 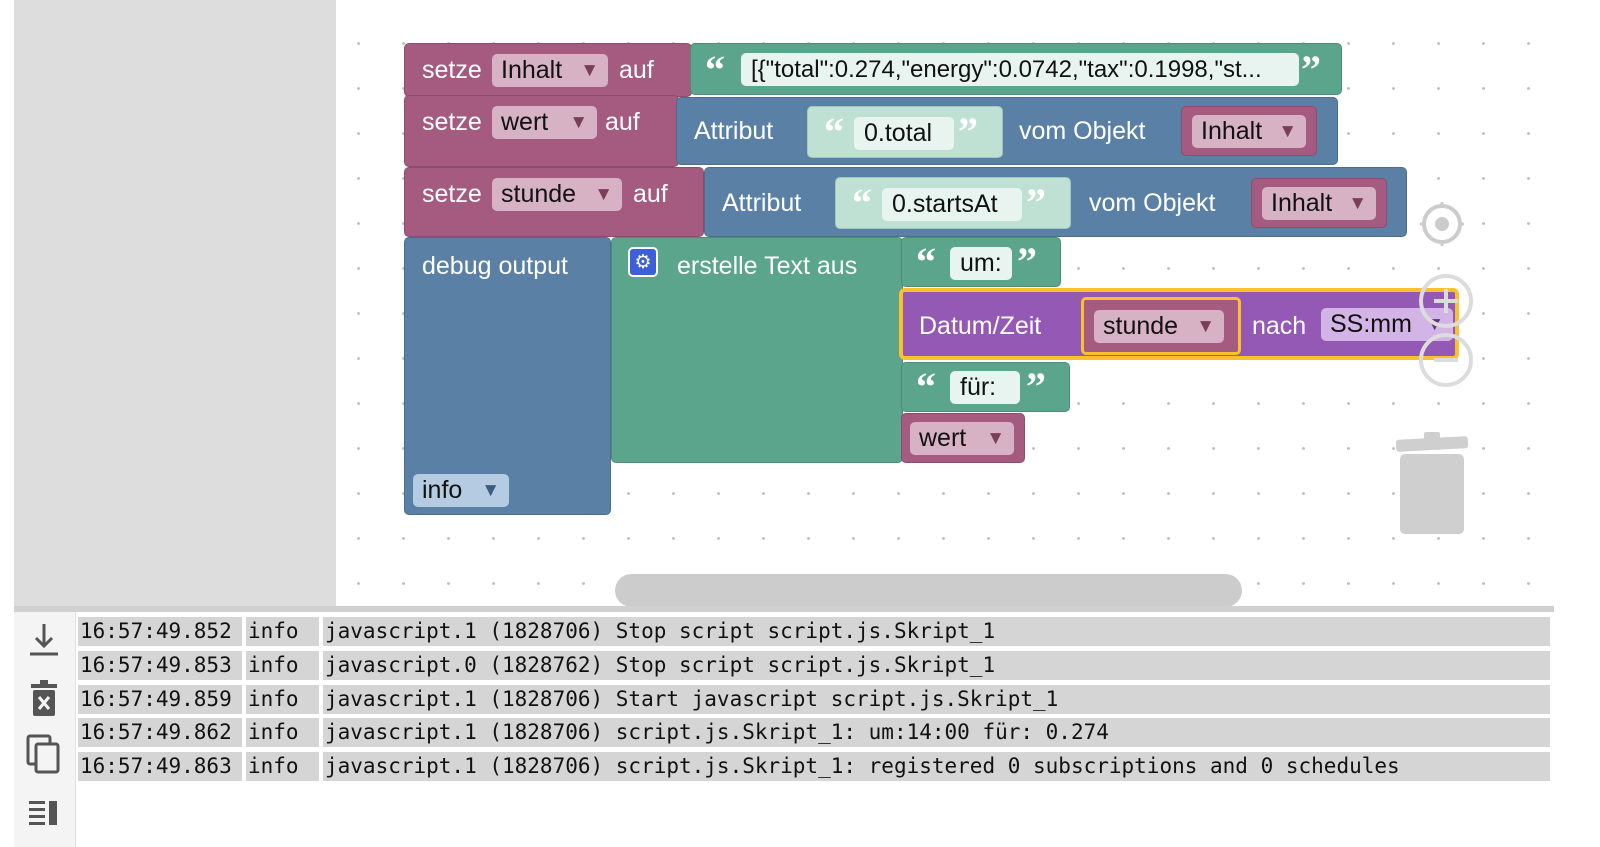 I want to click on string-field-fuer: für:, so click(x=985, y=387).